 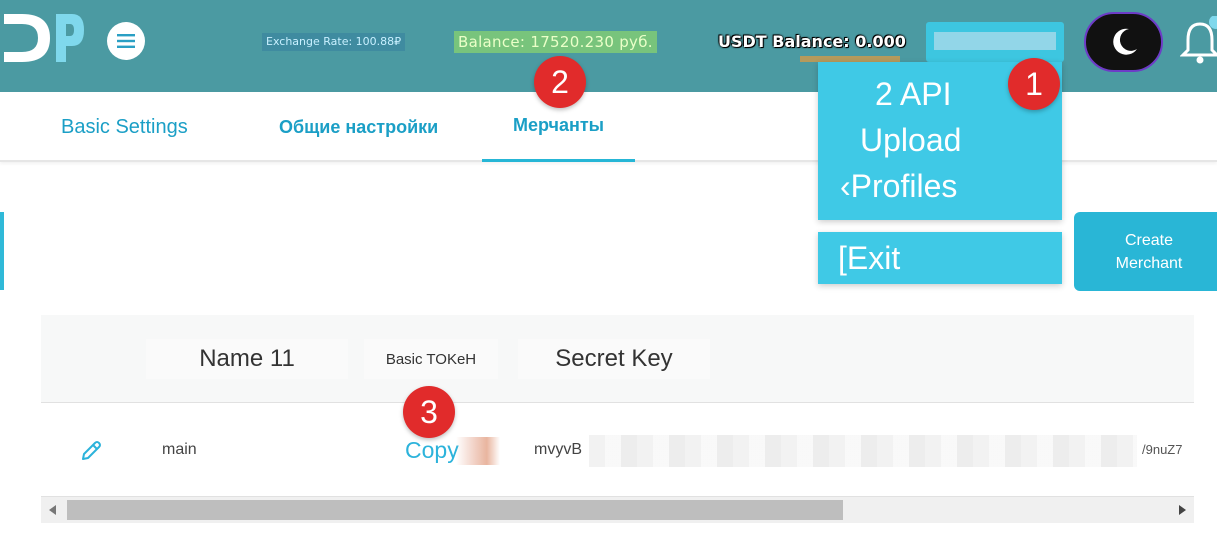 I want to click on menu-item-api: 2 API, so click(x=913, y=94).